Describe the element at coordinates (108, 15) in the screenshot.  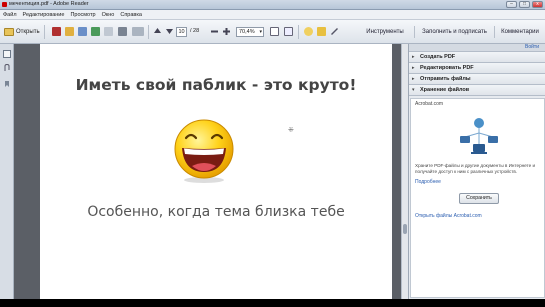
I see `menu-window: Окно` at that location.